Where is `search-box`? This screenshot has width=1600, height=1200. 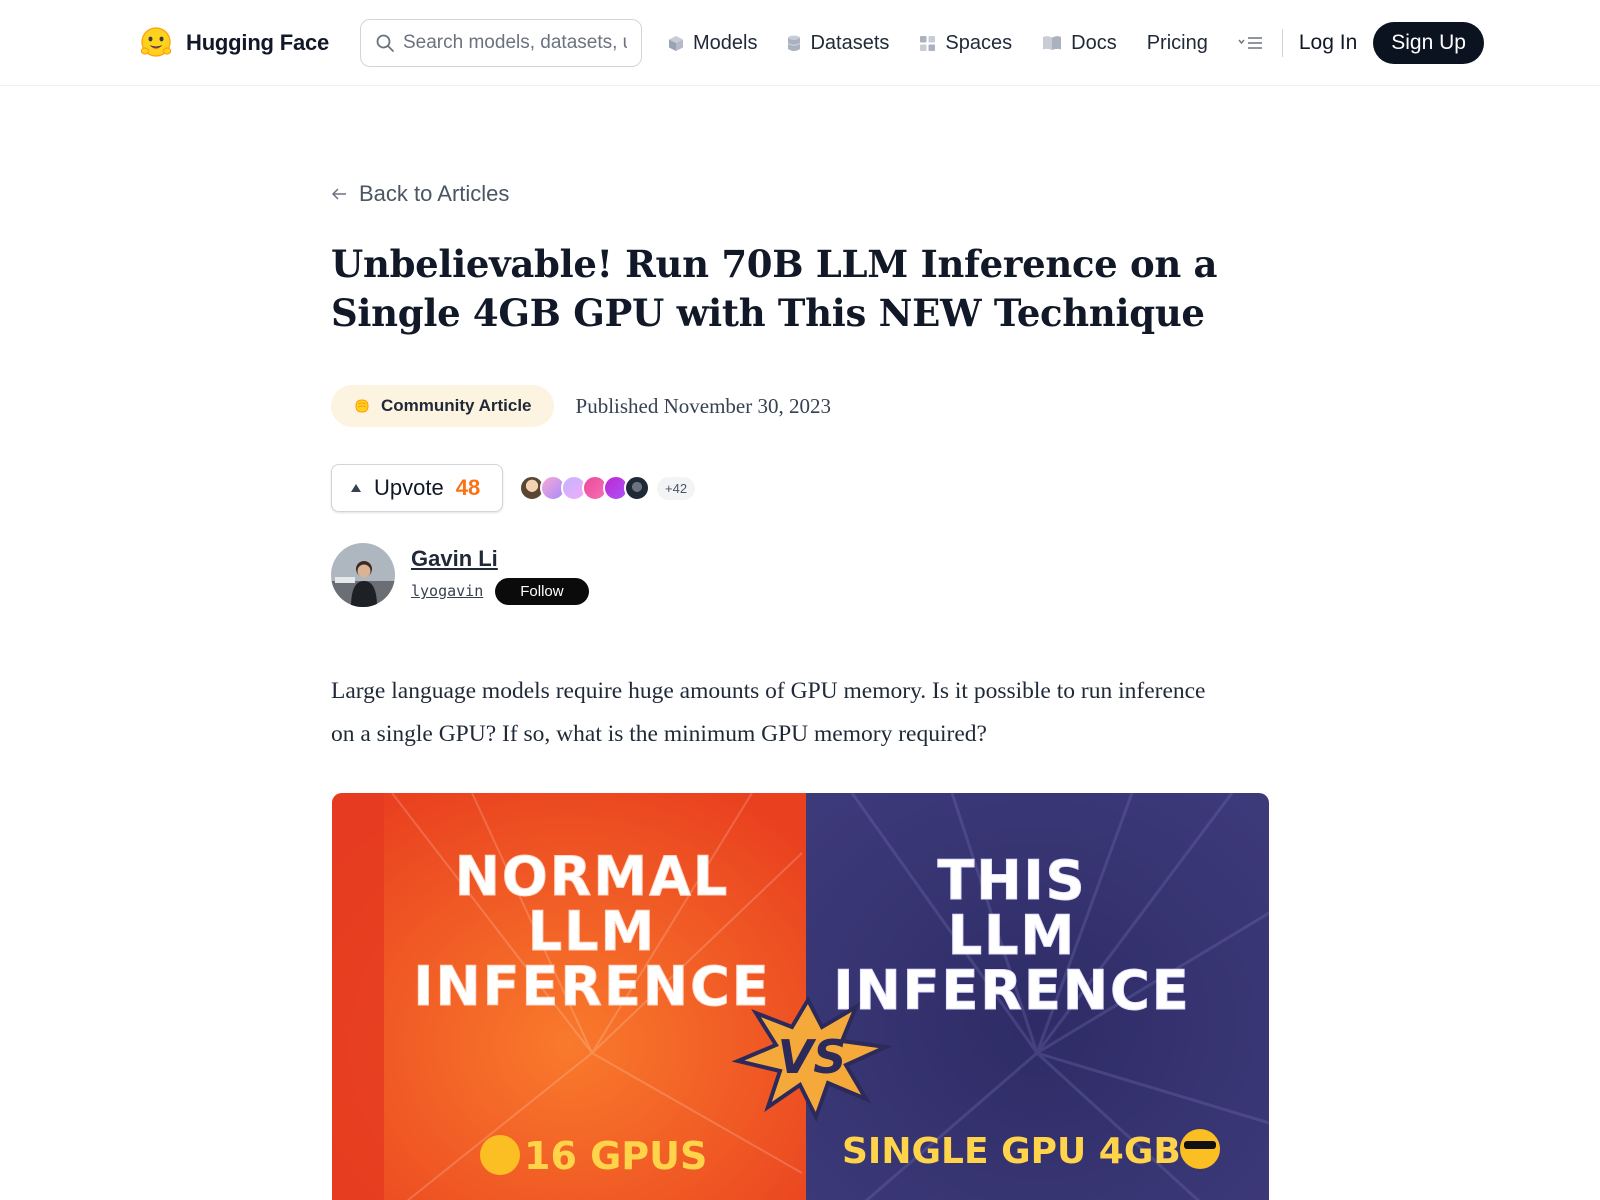 search-box is located at coordinates (501, 43).